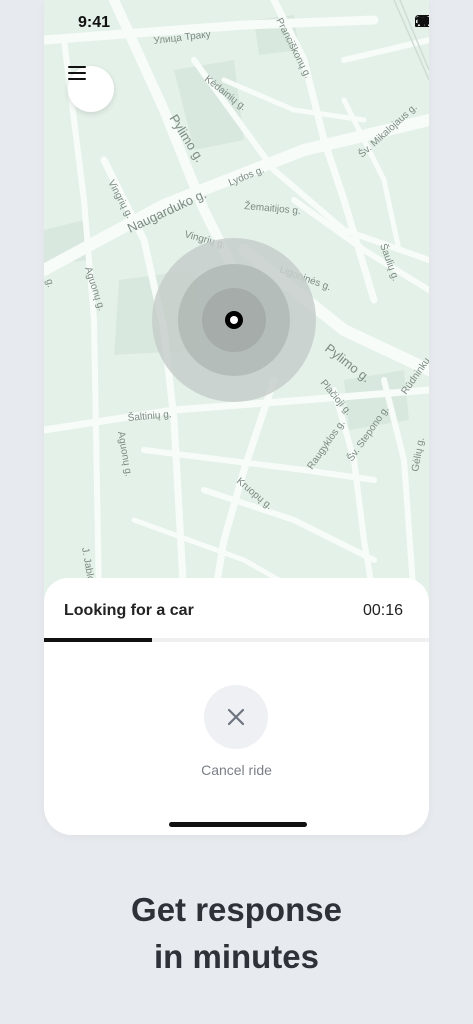 The width and height of the screenshot is (473, 1024). What do you see at coordinates (236, 640) in the screenshot?
I see `search-progress-bar` at bounding box center [236, 640].